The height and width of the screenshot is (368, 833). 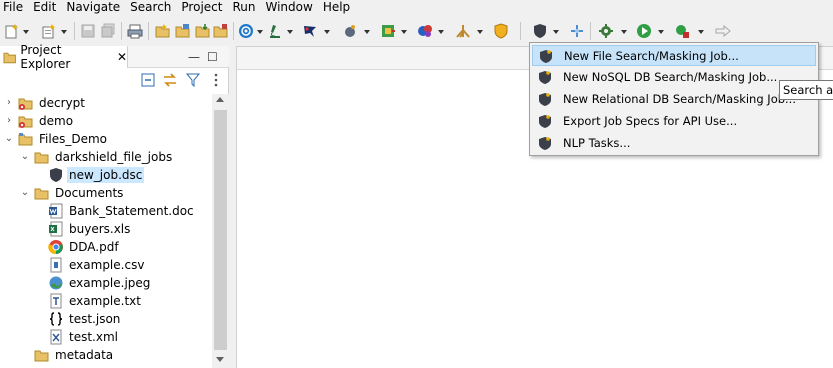 I want to click on new-wizard-icon, so click(x=49, y=31).